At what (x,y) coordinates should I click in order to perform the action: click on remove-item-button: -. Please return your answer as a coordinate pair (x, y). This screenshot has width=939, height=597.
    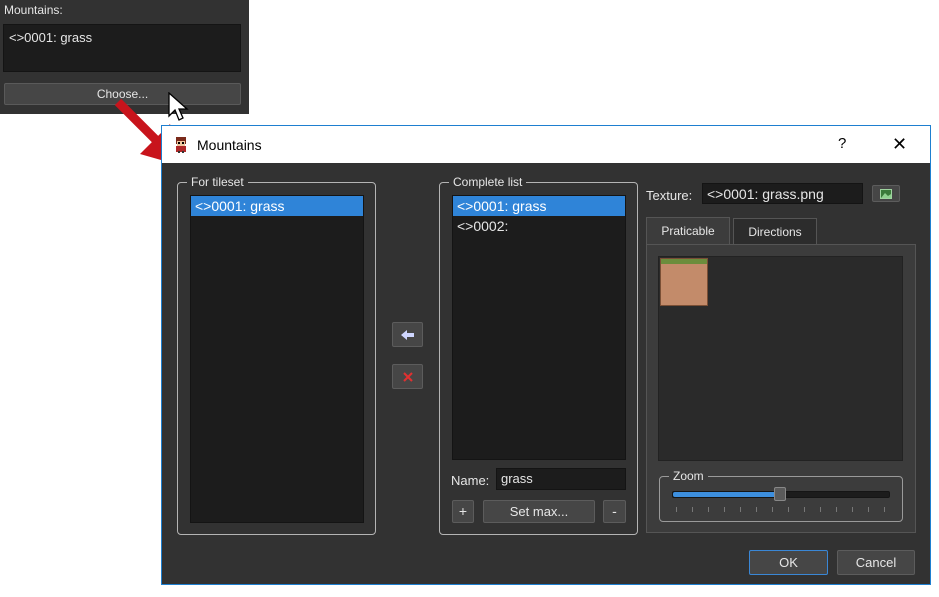
    Looking at the image, I should click on (614, 511).